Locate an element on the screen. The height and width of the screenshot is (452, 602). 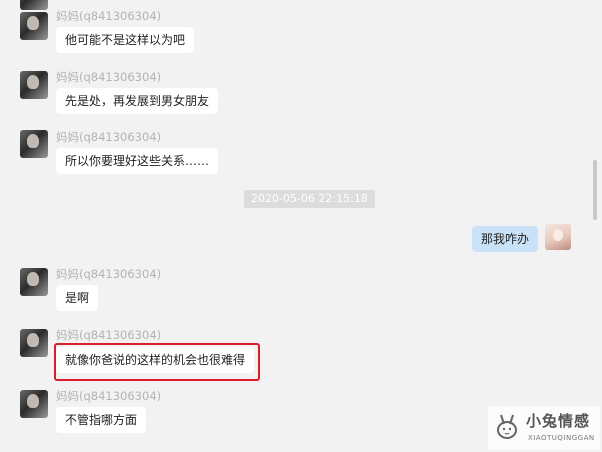
message-bubble: 他可能不是这样以为吧 is located at coordinates (125, 40).